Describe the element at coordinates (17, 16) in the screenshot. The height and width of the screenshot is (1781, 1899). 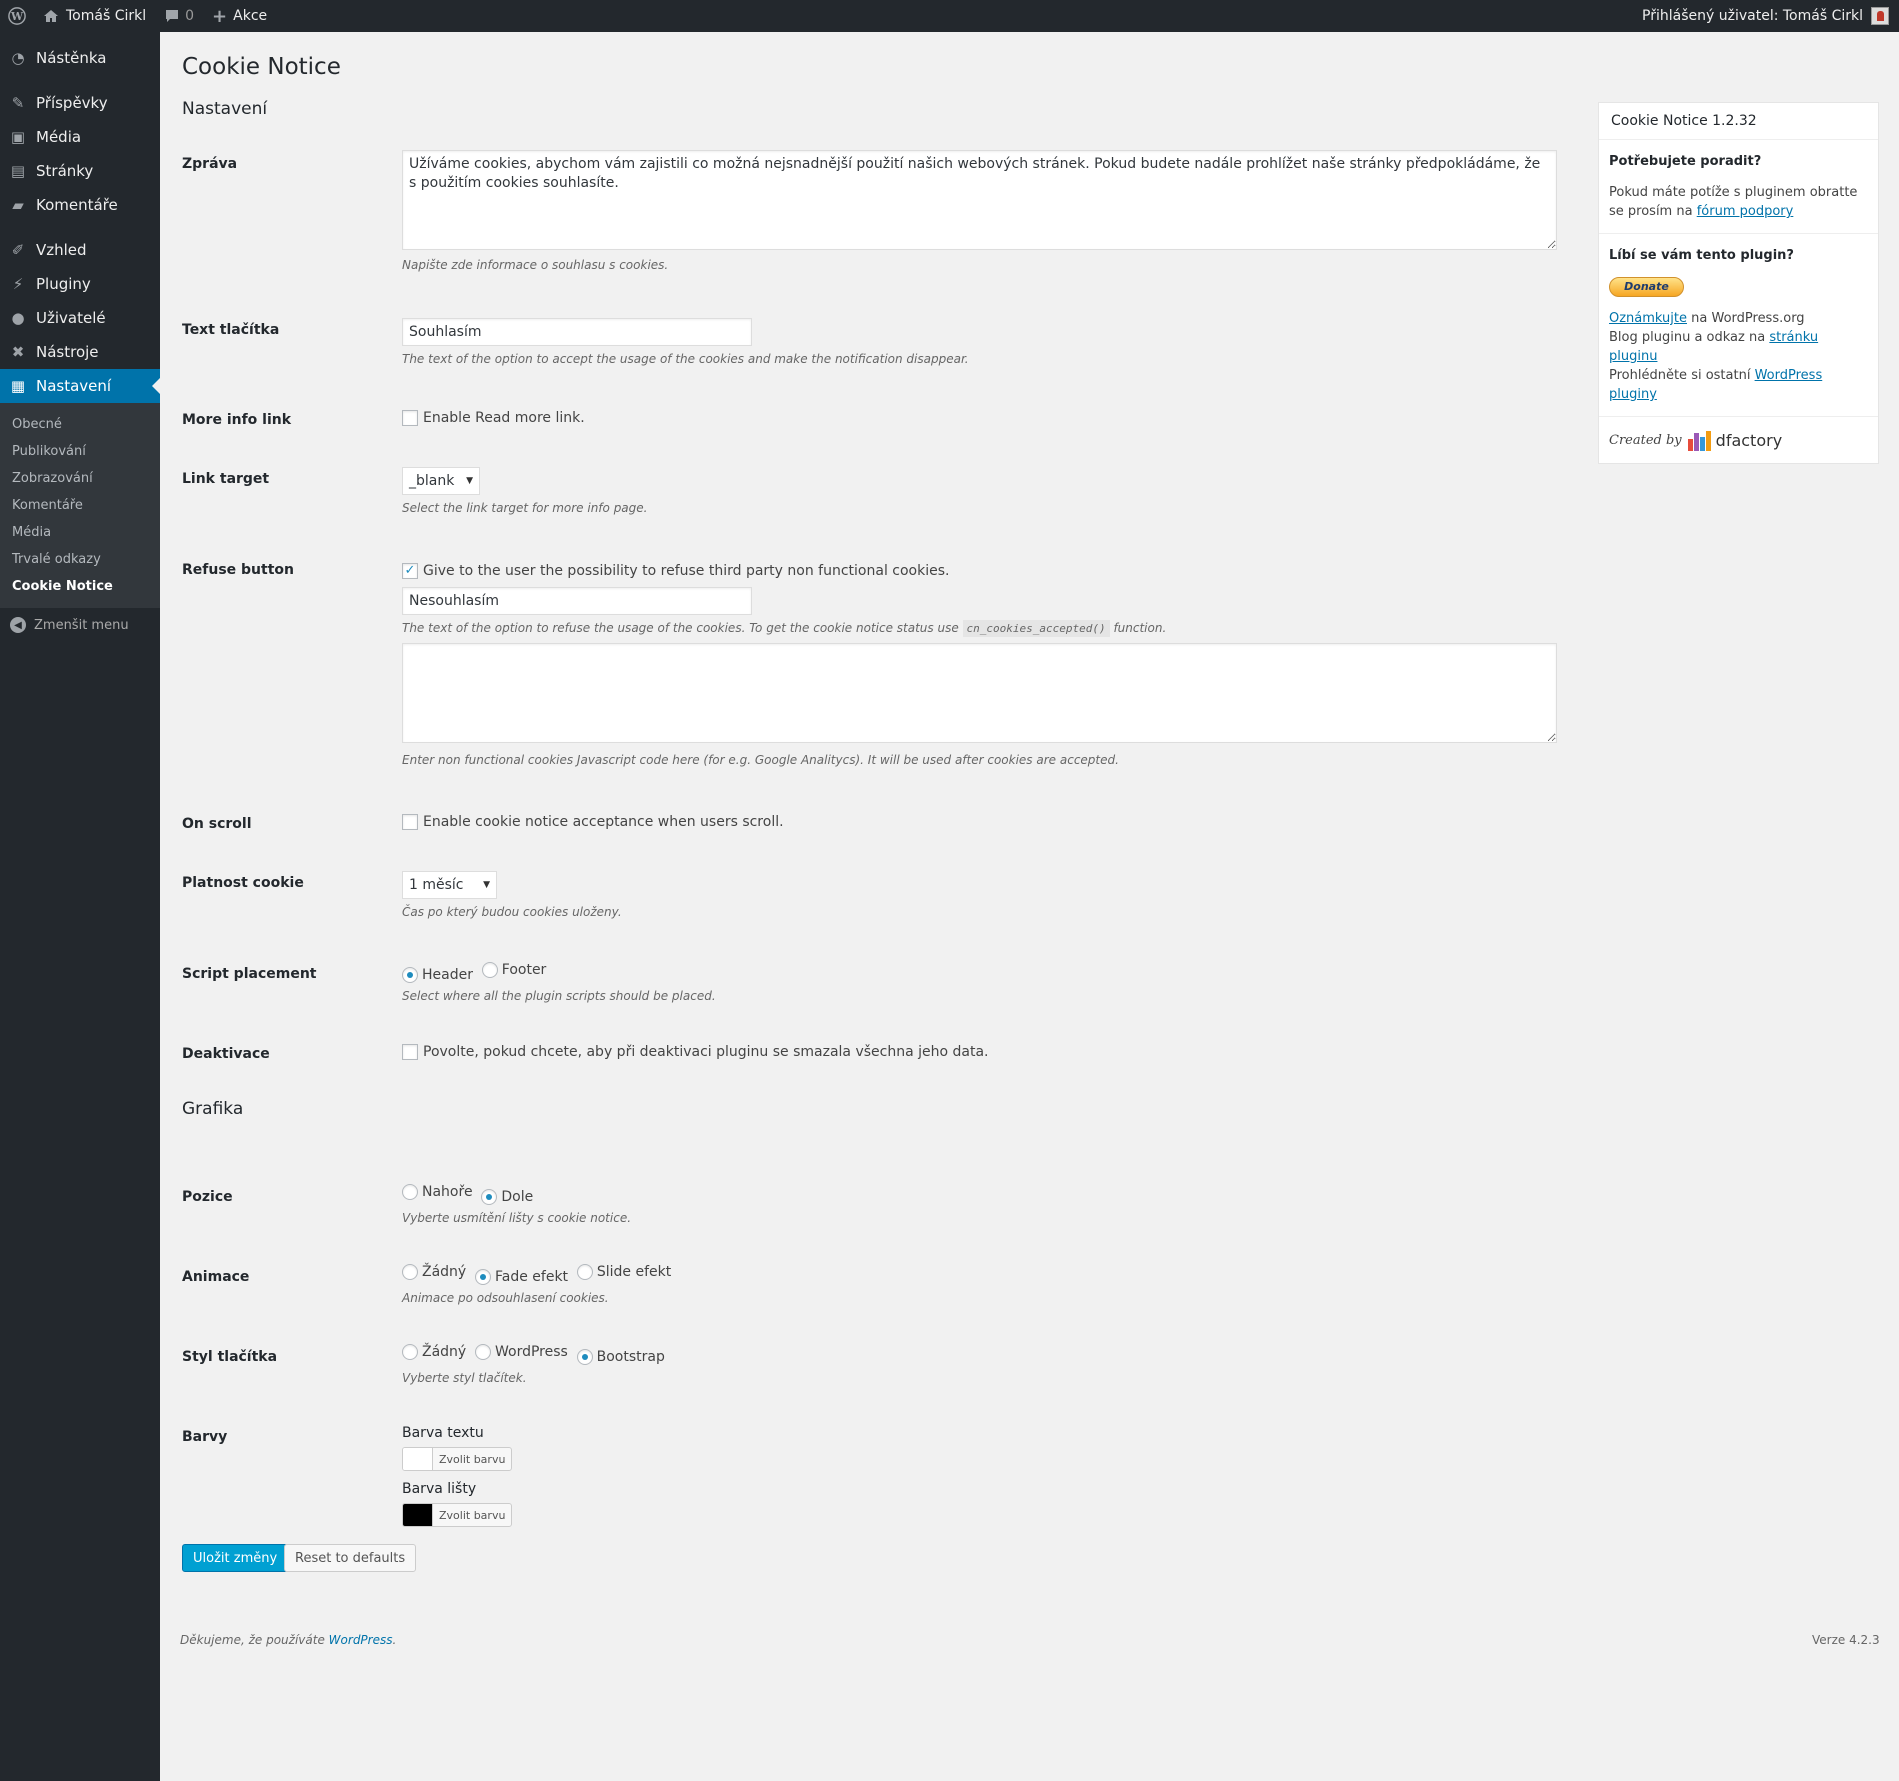
I see `wordpress-logo-icon: W` at that location.